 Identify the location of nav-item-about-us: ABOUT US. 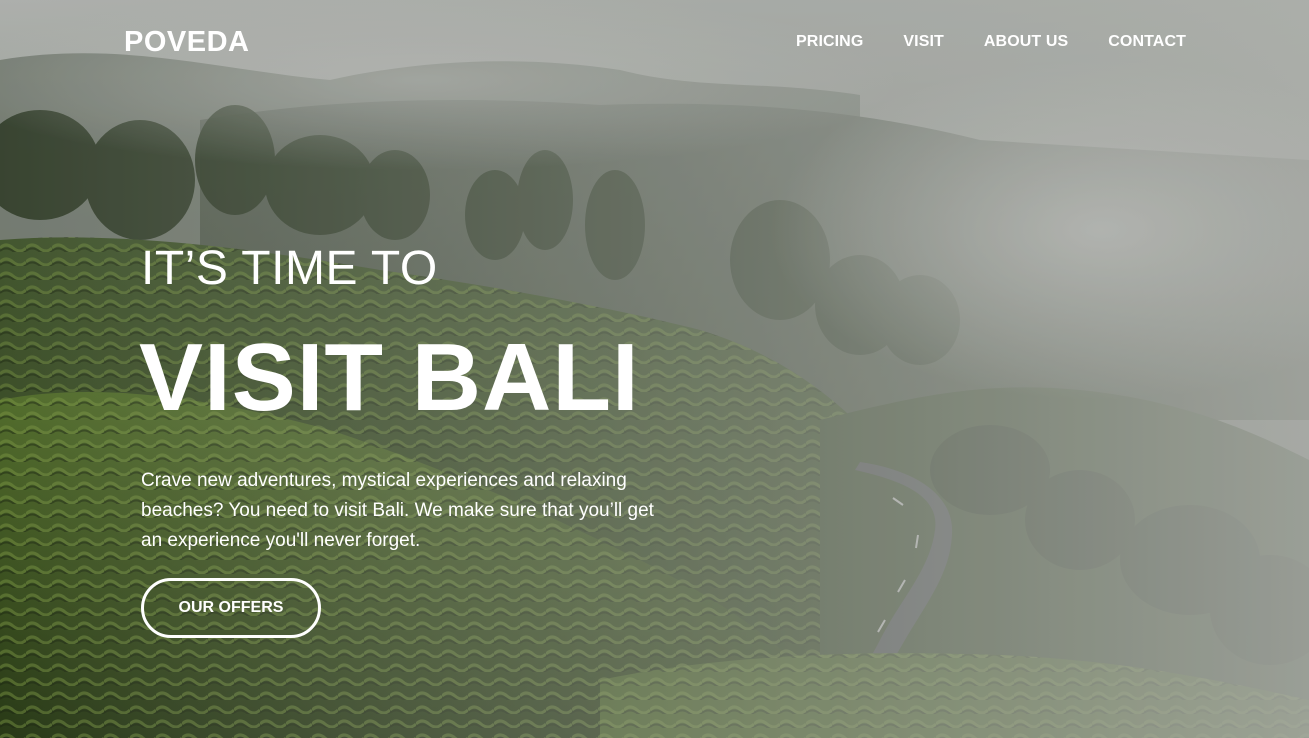
(1026, 42).